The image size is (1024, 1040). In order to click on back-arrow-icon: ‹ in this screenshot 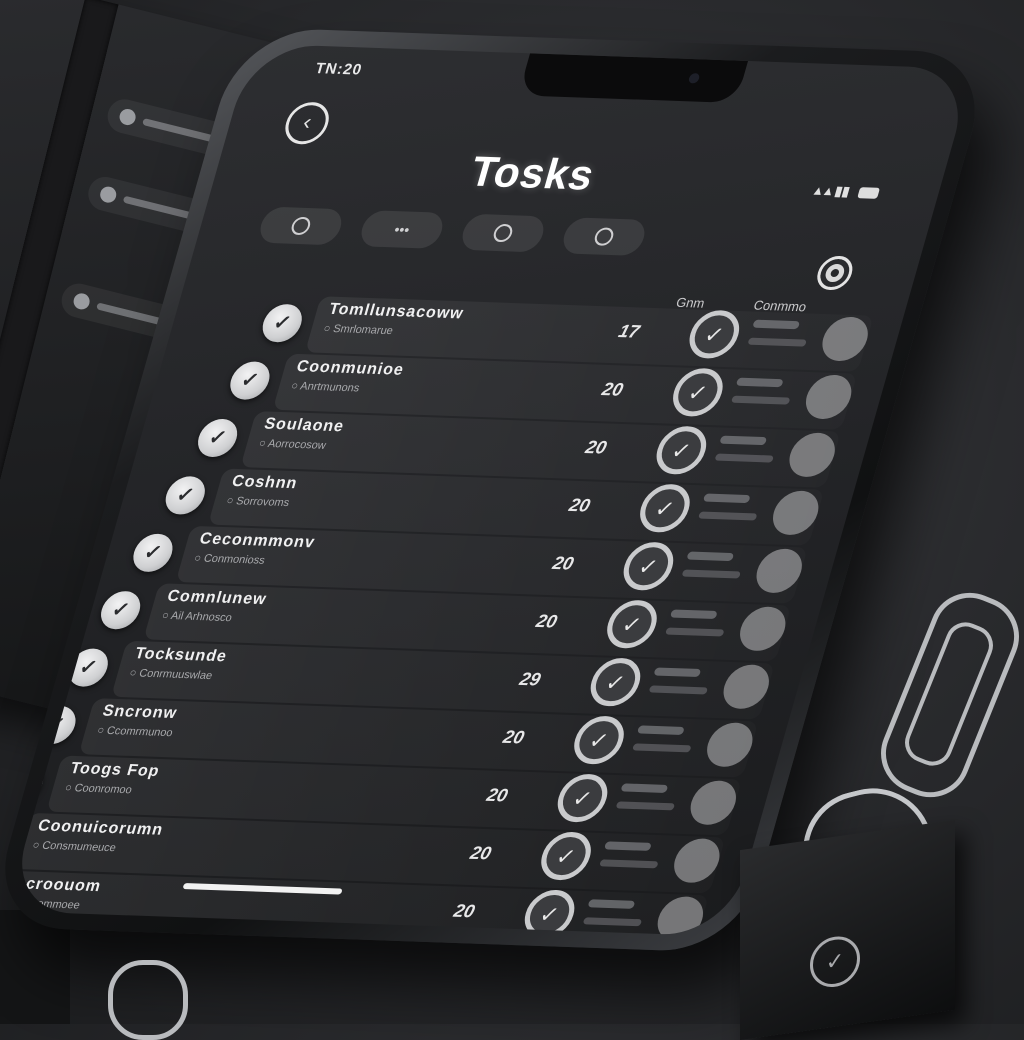, I will do `click(307, 122)`.